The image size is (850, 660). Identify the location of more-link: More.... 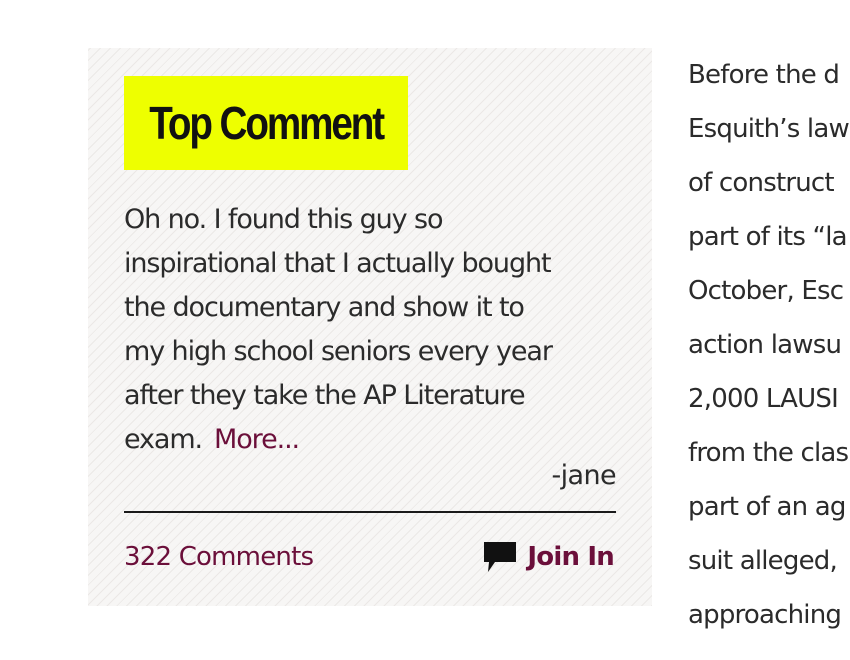
(257, 439).